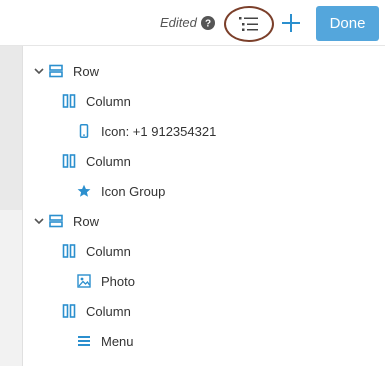 Image resolution: width=385 pixels, height=366 pixels. I want to click on tree-item-photo: Photo, so click(106, 281).